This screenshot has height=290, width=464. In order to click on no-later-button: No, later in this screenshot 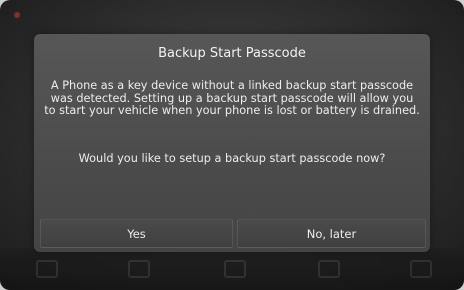, I will do `click(331, 233)`.